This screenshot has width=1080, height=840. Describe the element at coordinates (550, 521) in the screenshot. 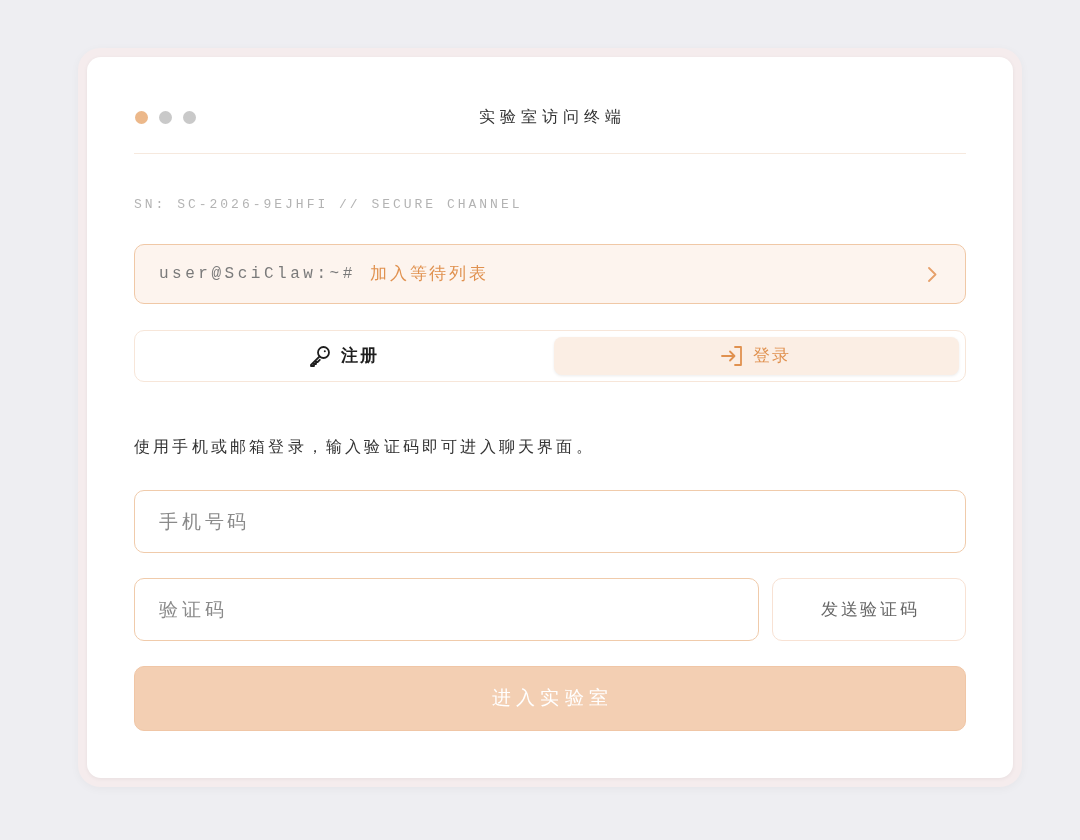

I see `phone-field: 手机号码` at that location.